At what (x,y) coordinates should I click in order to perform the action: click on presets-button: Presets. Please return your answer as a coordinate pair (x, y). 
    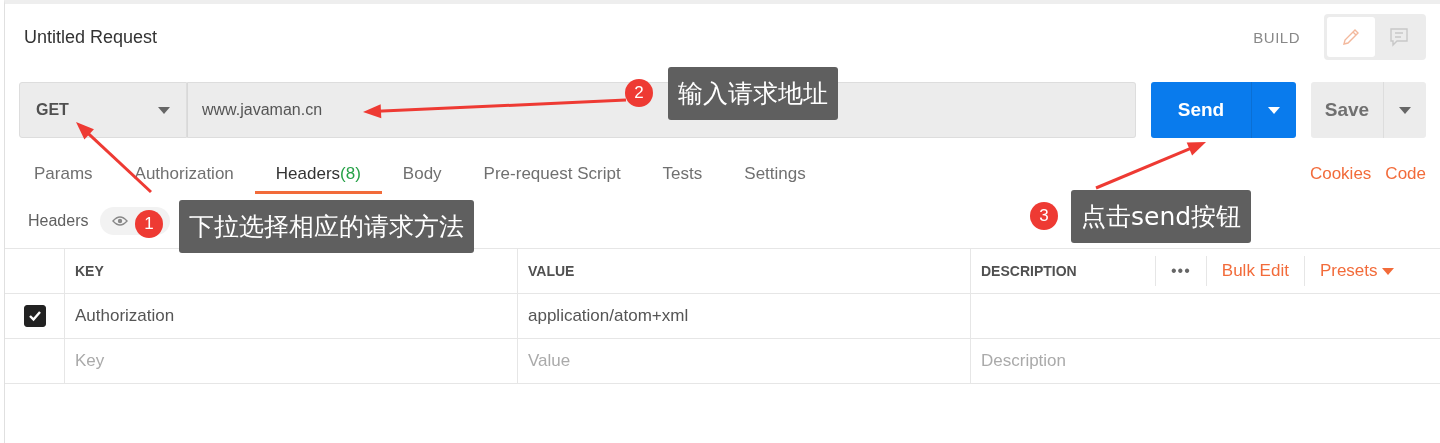
    Looking at the image, I should click on (1356, 271).